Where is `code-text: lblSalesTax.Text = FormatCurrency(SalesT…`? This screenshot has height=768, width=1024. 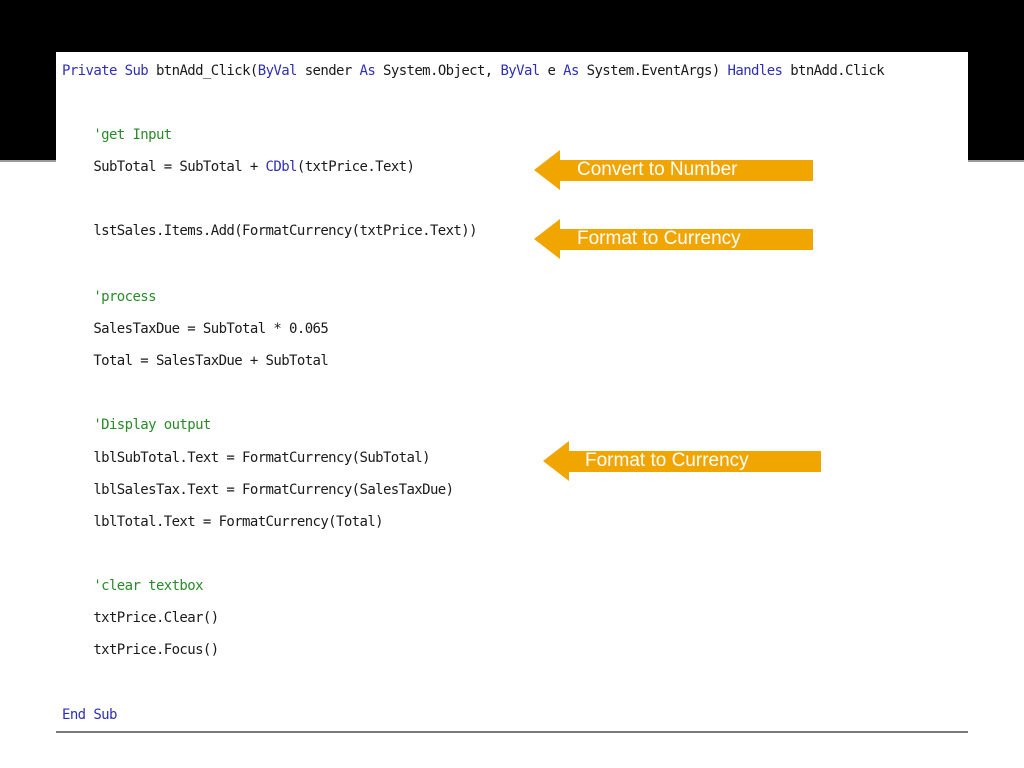
code-text: lblSalesTax.Text = FormatCurrency(SalesT… is located at coordinates (258, 490).